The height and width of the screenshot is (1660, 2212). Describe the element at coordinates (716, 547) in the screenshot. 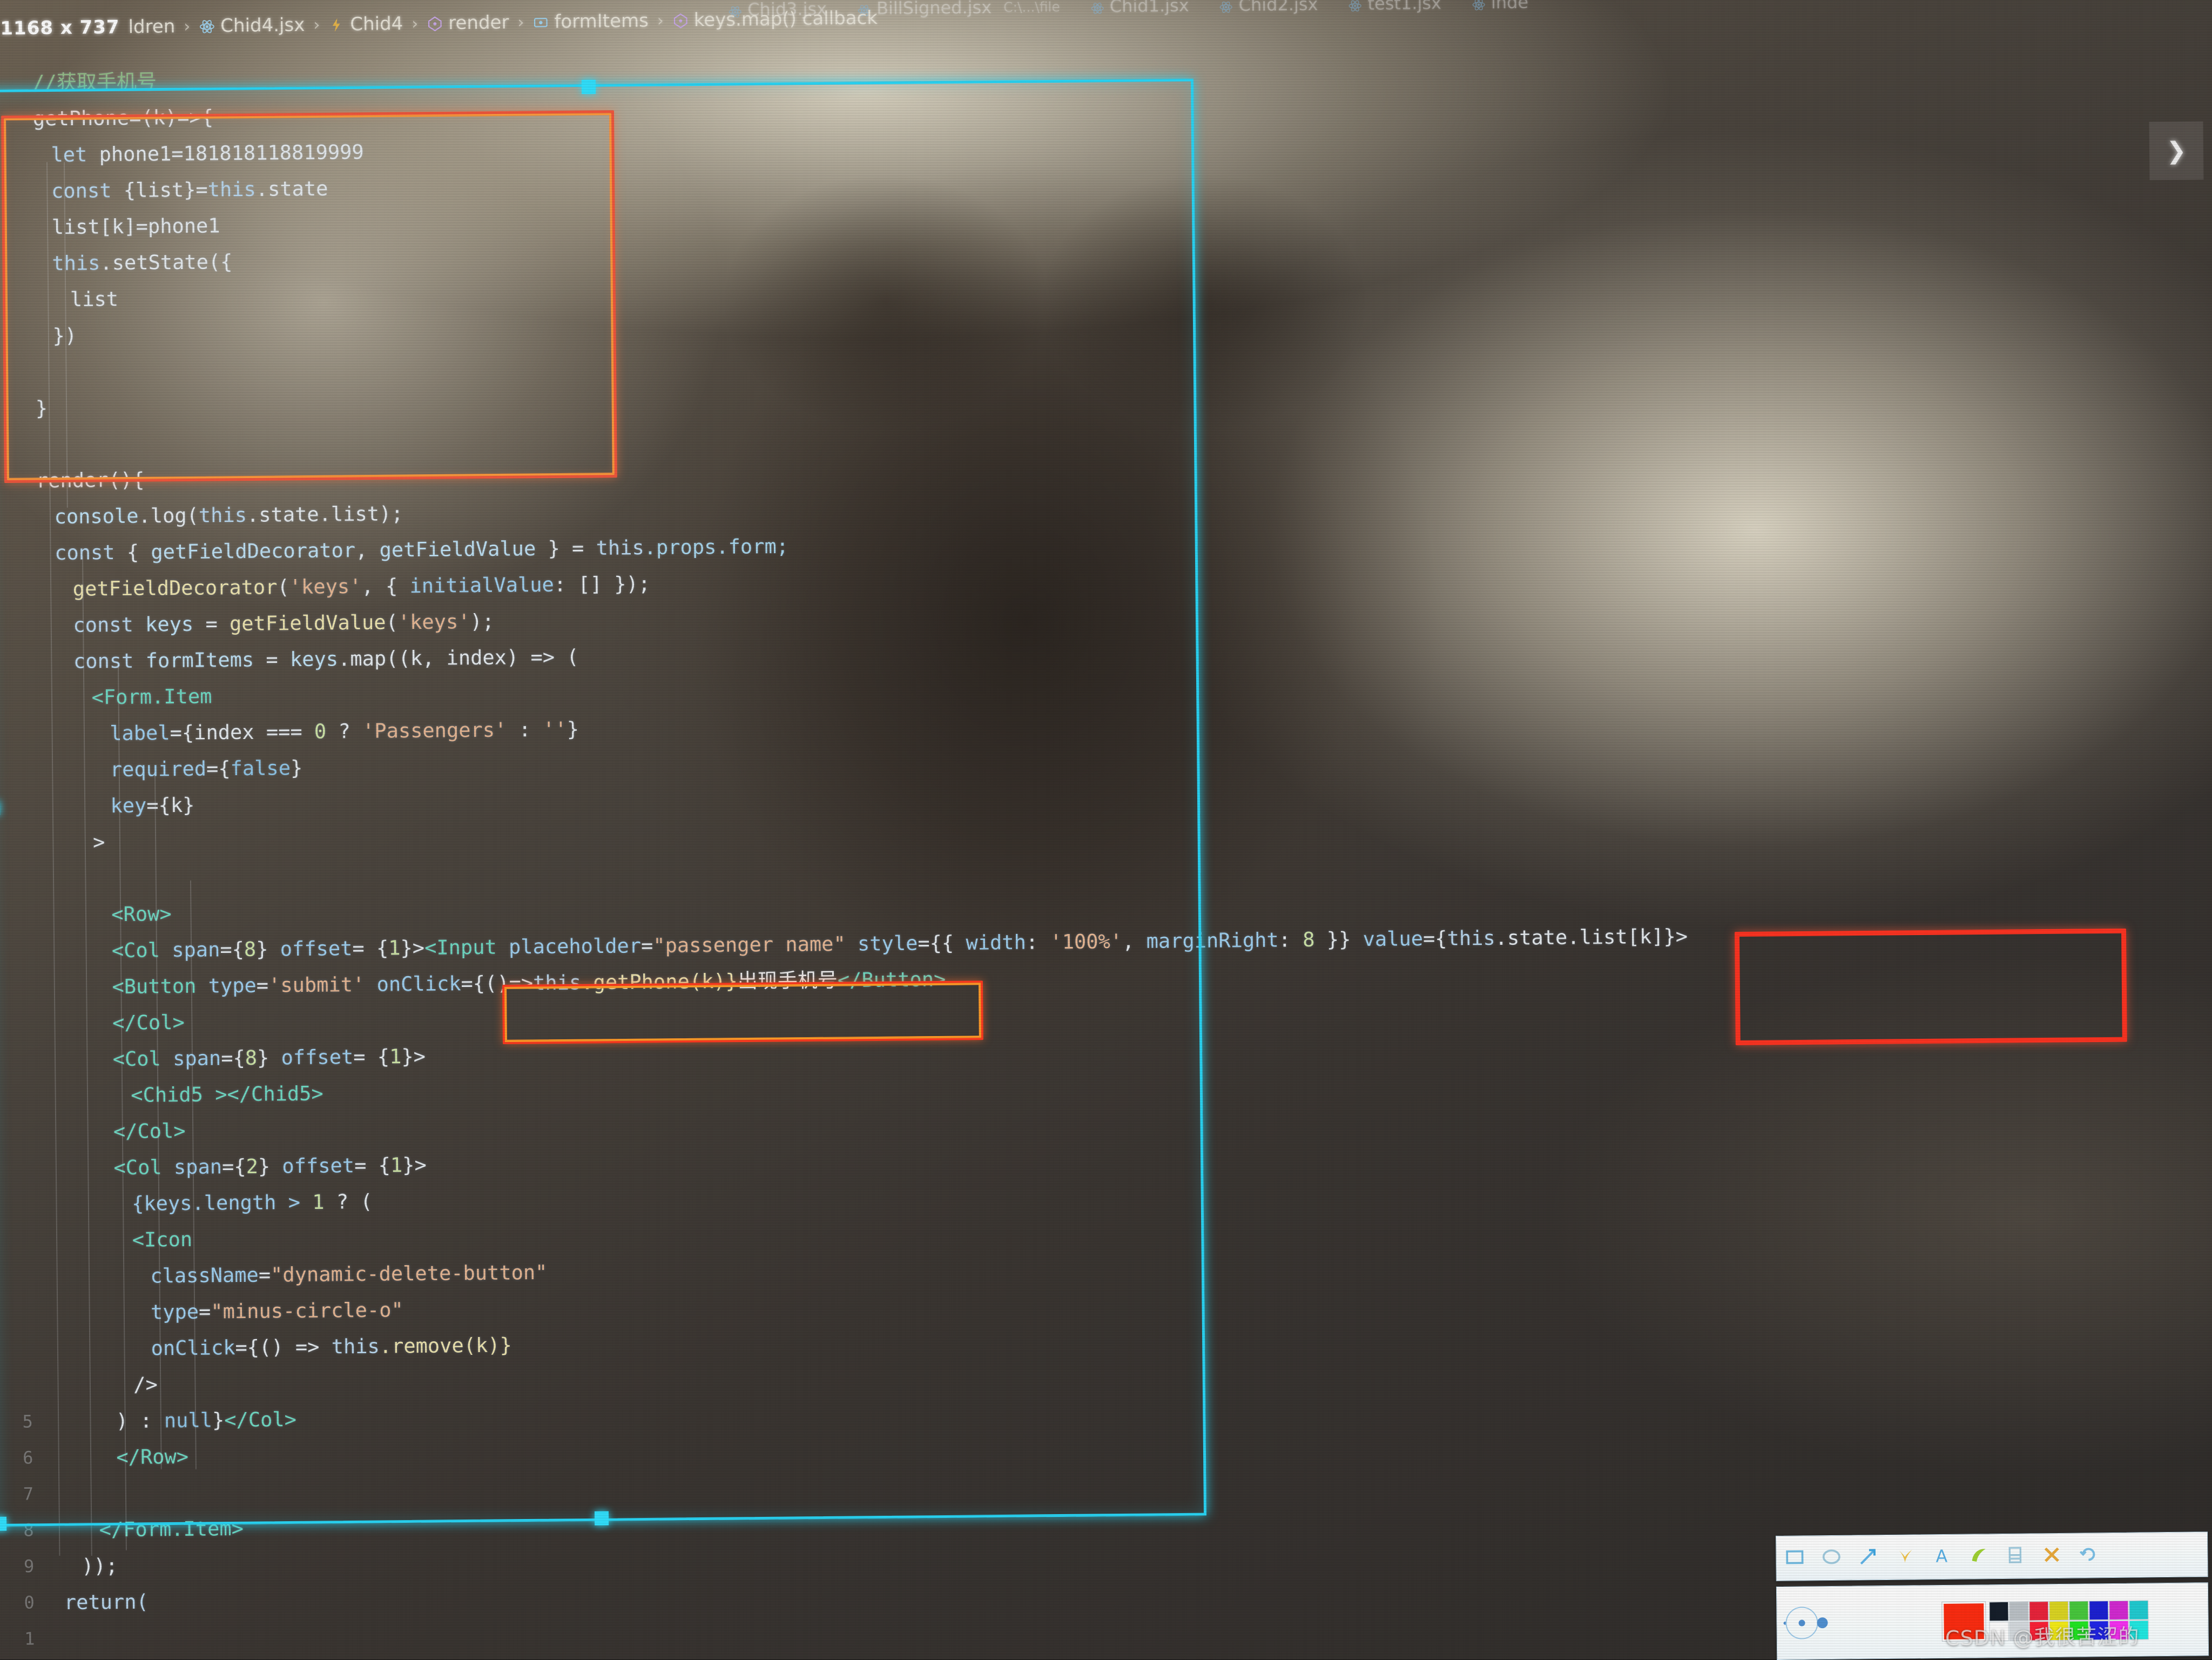

I see `code-token: .props.form;` at that location.